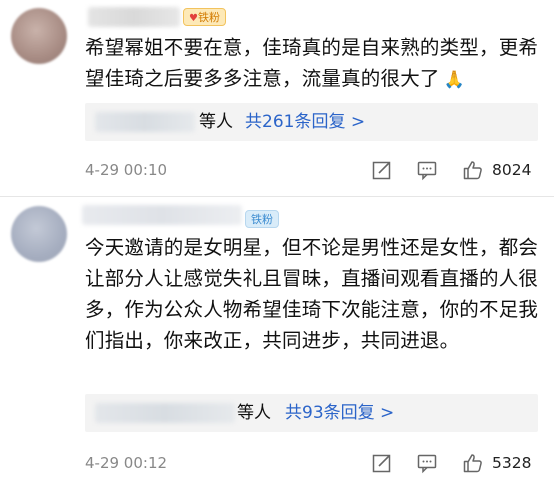 Image resolution: width=554 pixels, height=491 pixels. I want to click on fan-badge: 铁粉, so click(262, 219).